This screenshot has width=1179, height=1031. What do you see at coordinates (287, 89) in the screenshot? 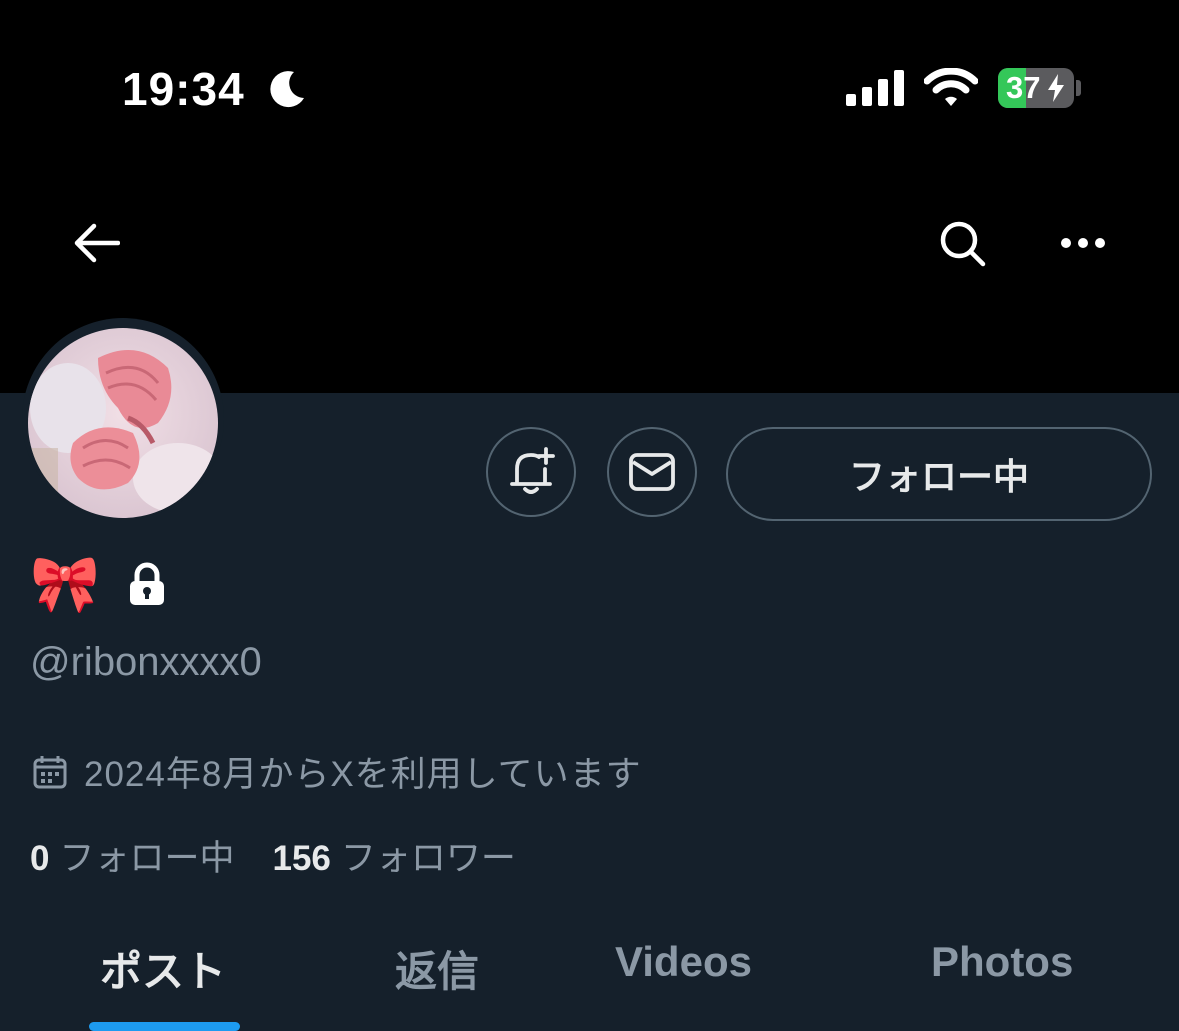
I see `moon-icon` at bounding box center [287, 89].